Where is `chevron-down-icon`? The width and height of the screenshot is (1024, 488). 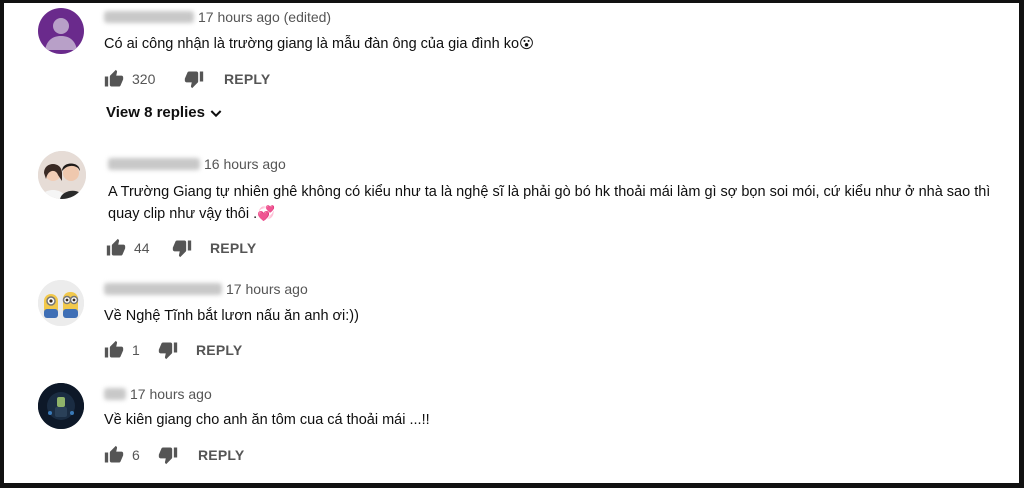 chevron-down-icon is located at coordinates (216, 113).